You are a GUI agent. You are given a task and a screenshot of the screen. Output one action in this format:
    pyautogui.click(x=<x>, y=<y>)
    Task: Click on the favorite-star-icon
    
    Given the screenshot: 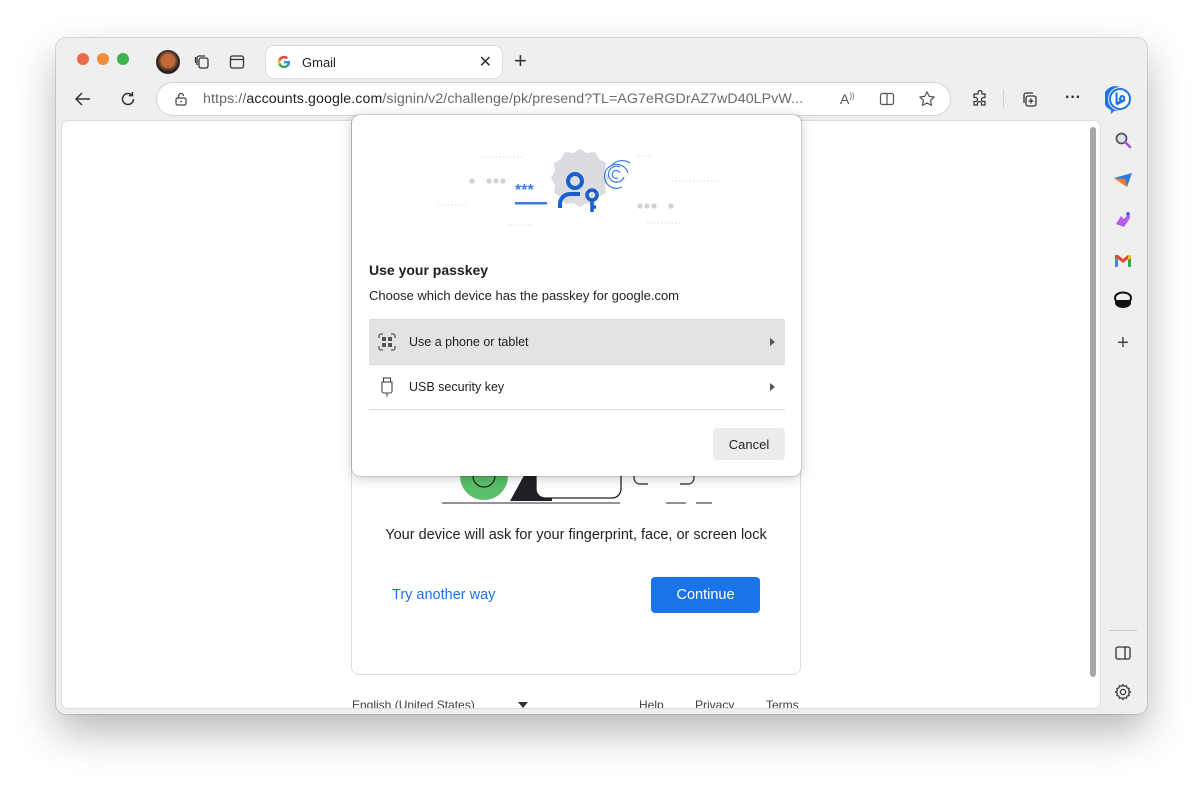 What is the action you would take?
    pyautogui.click(x=927, y=100)
    